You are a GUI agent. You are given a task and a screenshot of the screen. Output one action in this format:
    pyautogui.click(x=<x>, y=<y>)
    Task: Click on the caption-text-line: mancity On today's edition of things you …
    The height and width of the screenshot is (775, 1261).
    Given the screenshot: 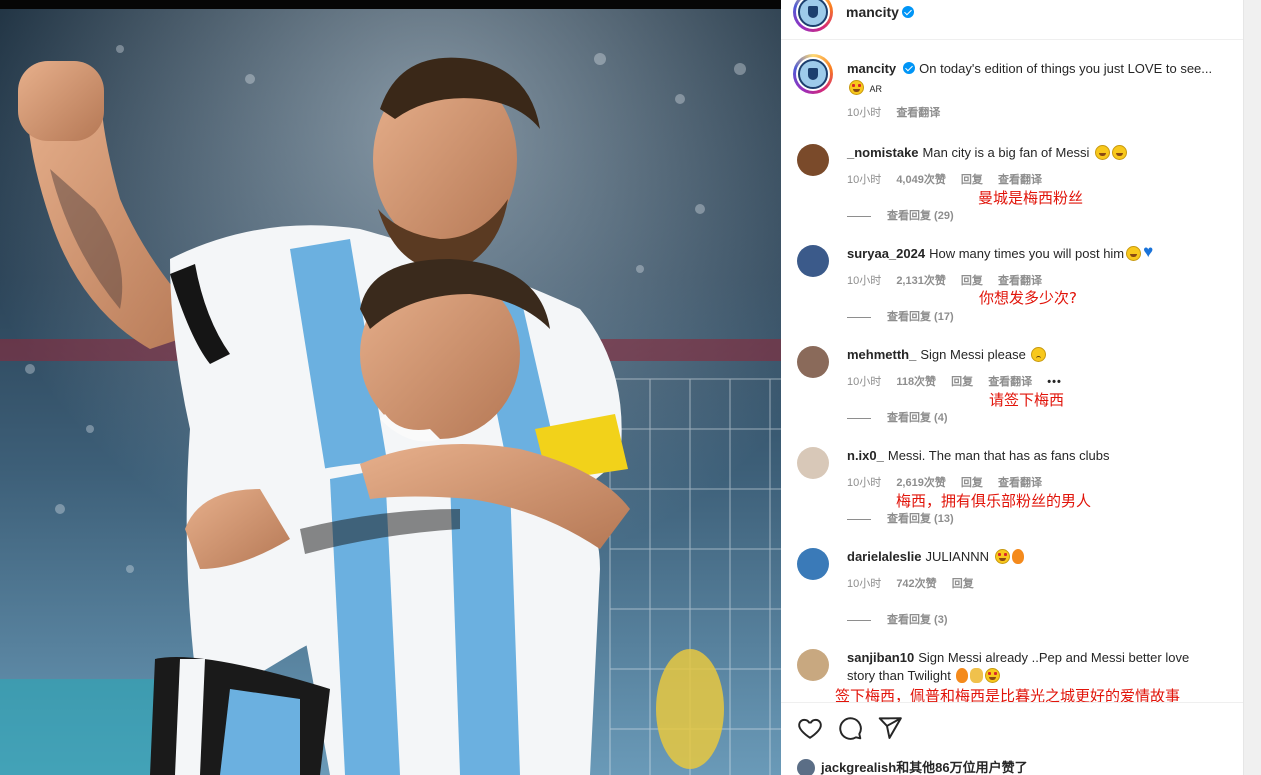 What is the action you would take?
    pyautogui.click(x=1044, y=69)
    